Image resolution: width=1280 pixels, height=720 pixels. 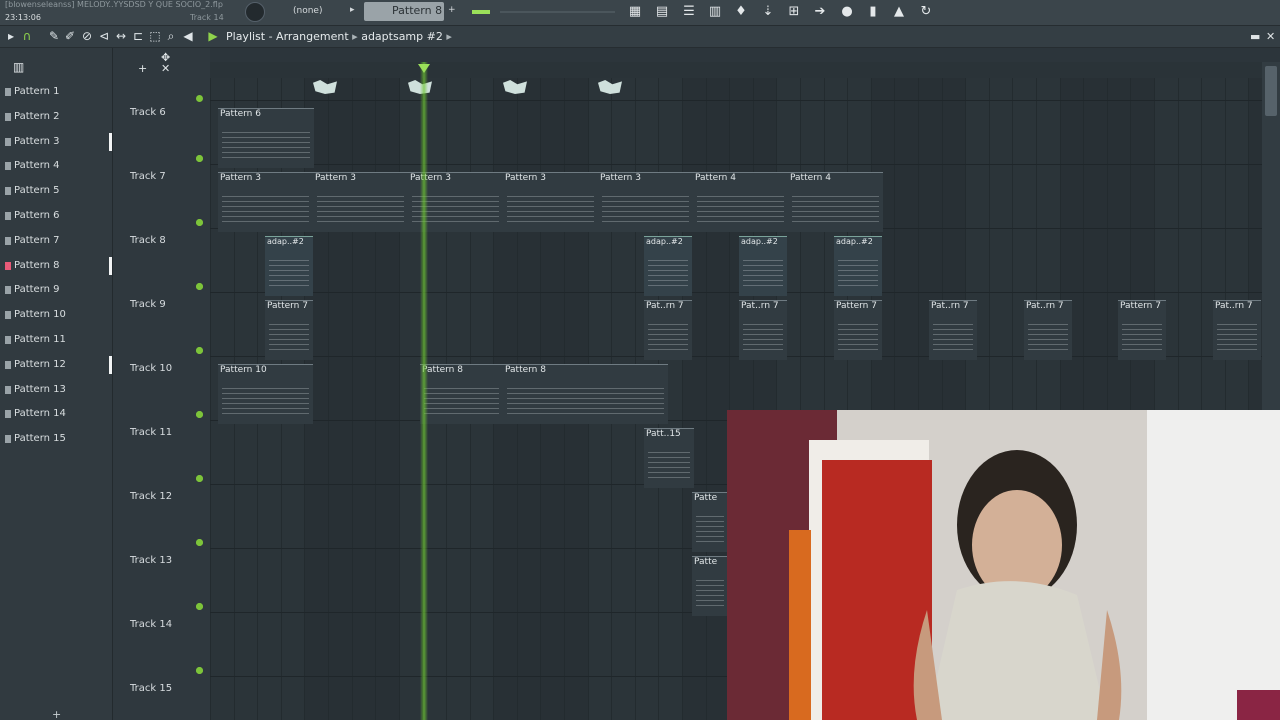 I want to click on playlist-clip: Pattern 10, so click(x=265, y=394).